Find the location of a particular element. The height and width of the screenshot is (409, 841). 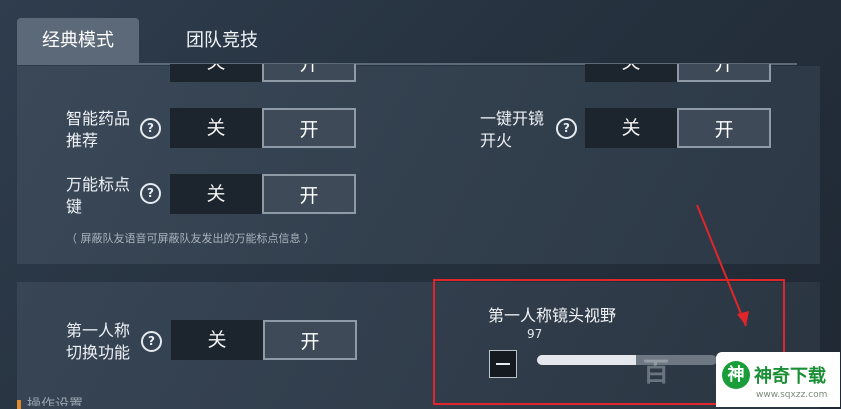

brand-url: www.sqxzz.com is located at coordinates (792, 395).